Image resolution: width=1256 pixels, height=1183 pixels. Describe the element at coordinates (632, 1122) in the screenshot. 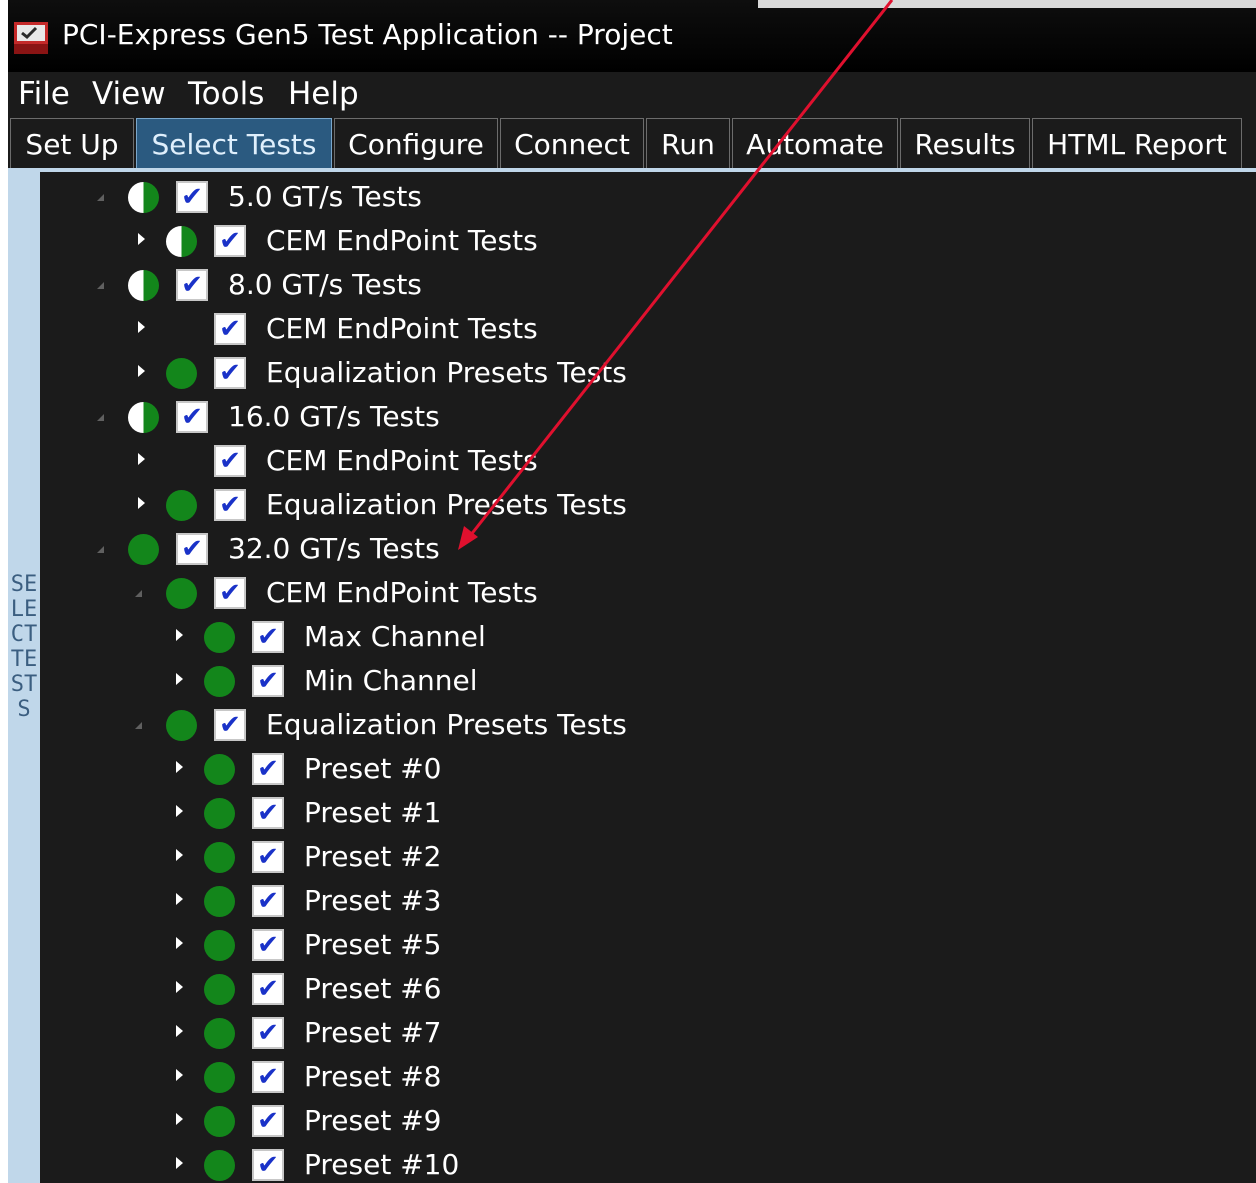

I see `tree-row: ✔ Preset #9` at that location.